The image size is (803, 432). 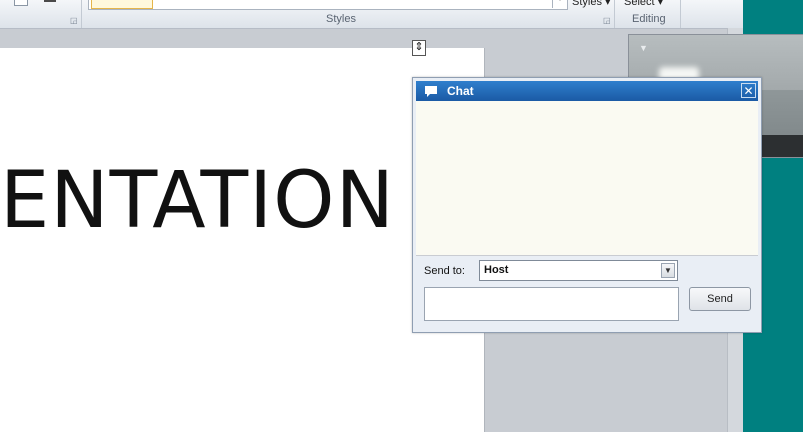 What do you see at coordinates (668, 270) in the screenshot?
I see `chevron-down-icon: ▼` at bounding box center [668, 270].